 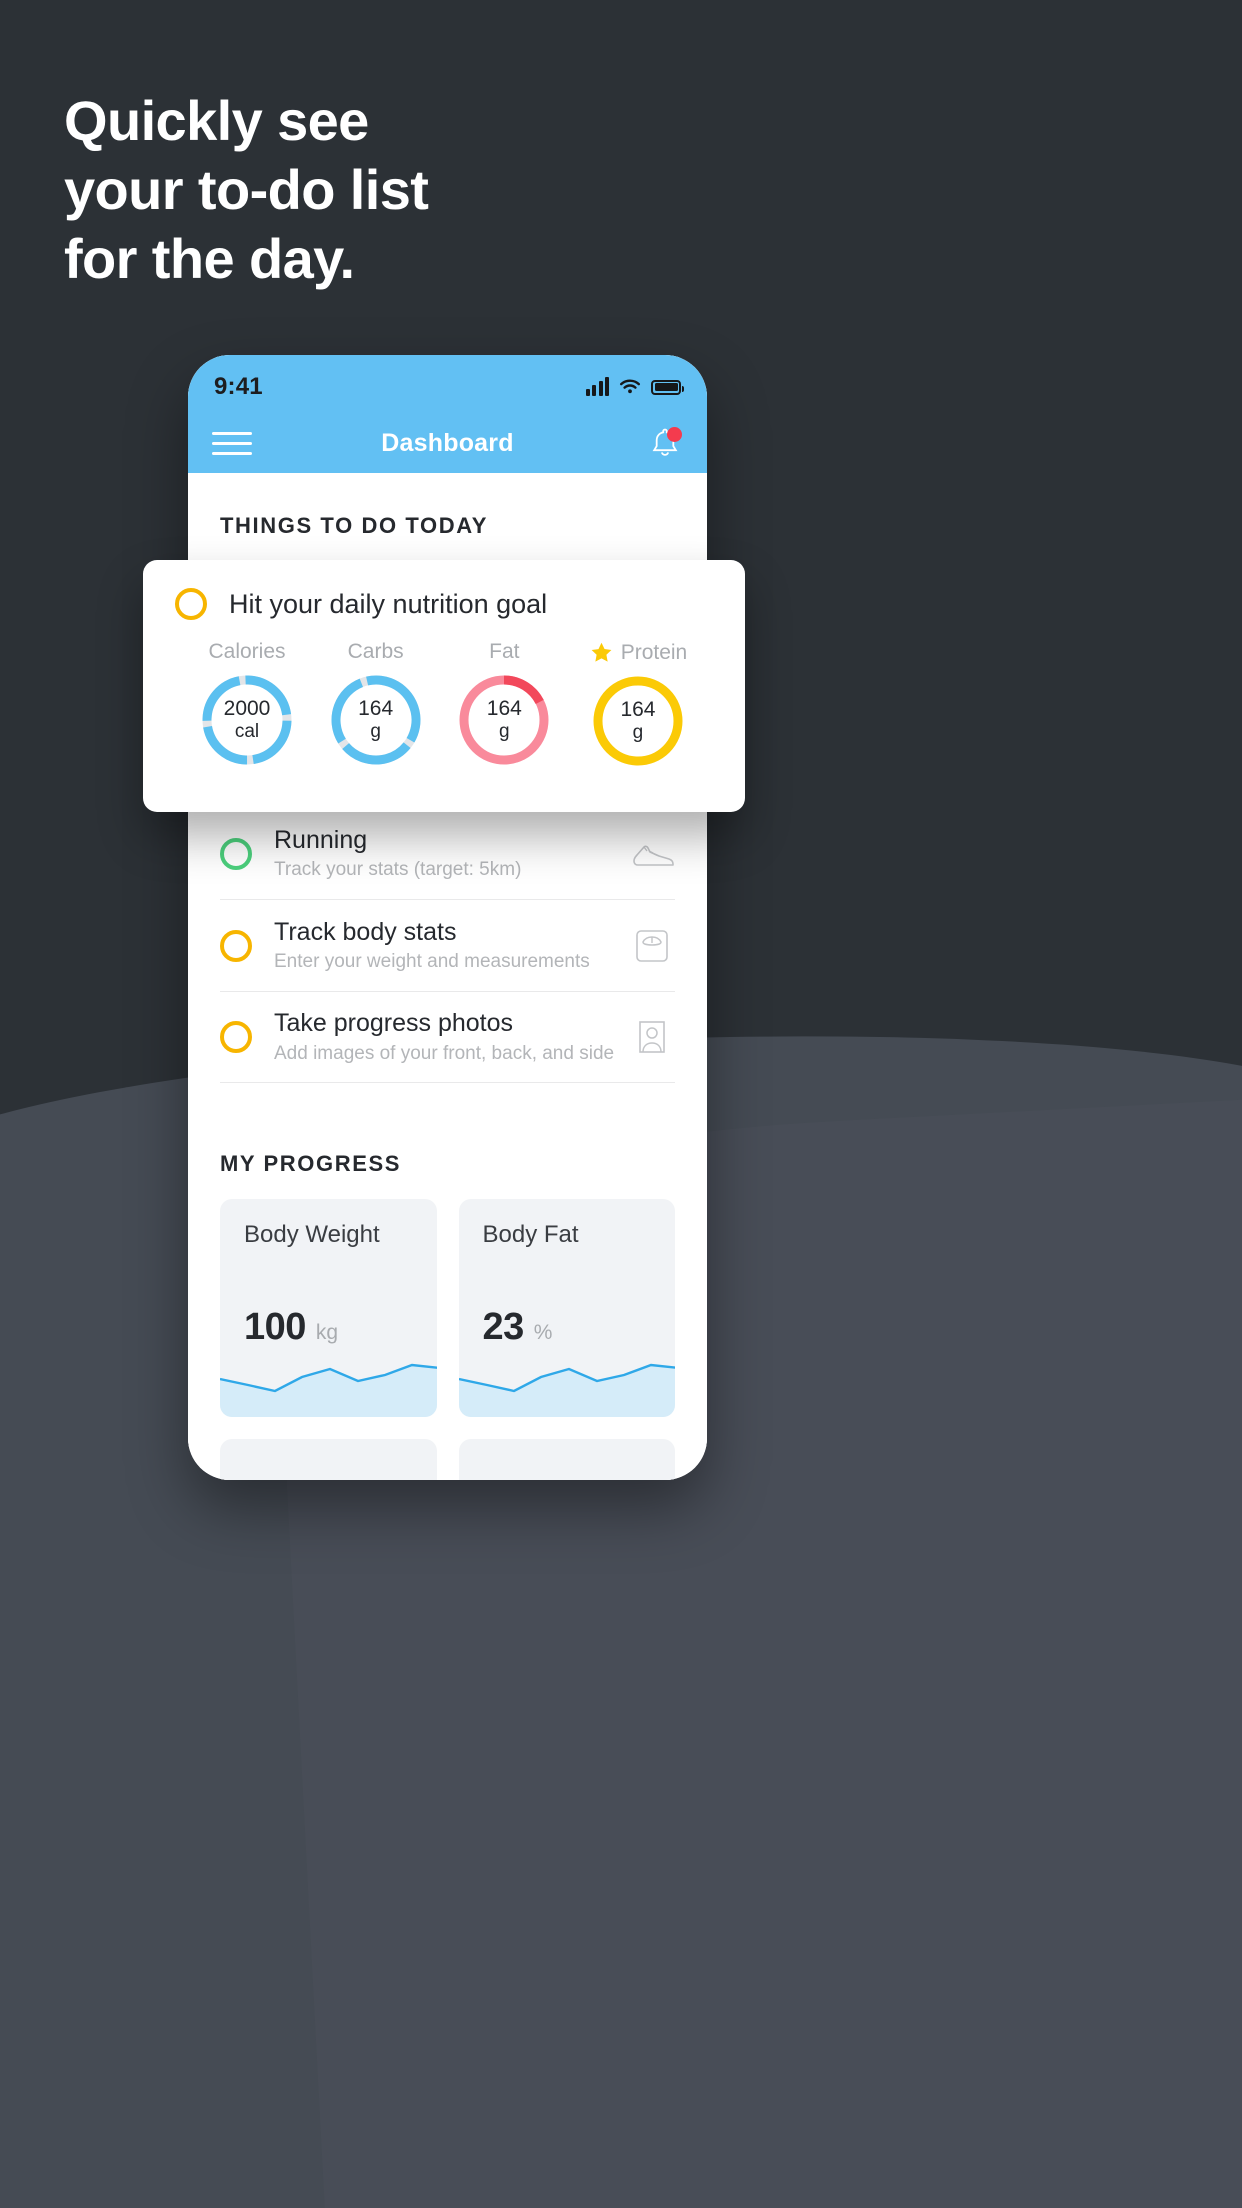 What do you see at coordinates (394, 1023) in the screenshot?
I see `task-title: Take progress photos` at bounding box center [394, 1023].